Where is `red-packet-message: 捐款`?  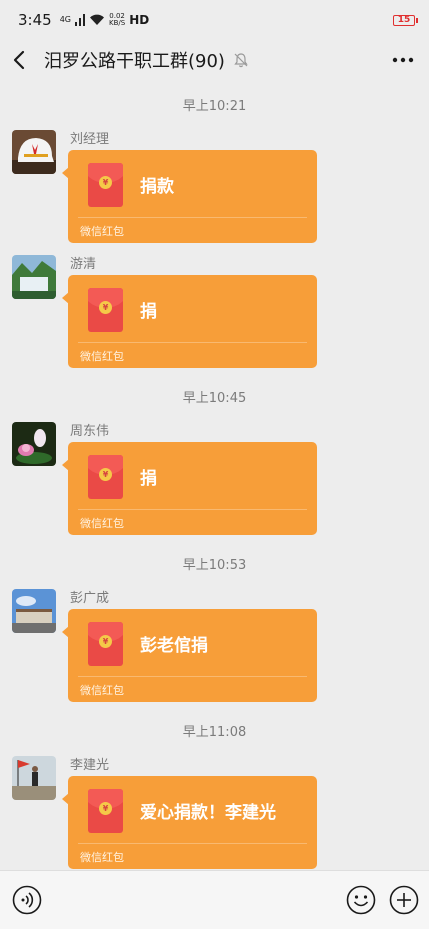
red-packet-message: 捐款 is located at coordinates (157, 187).